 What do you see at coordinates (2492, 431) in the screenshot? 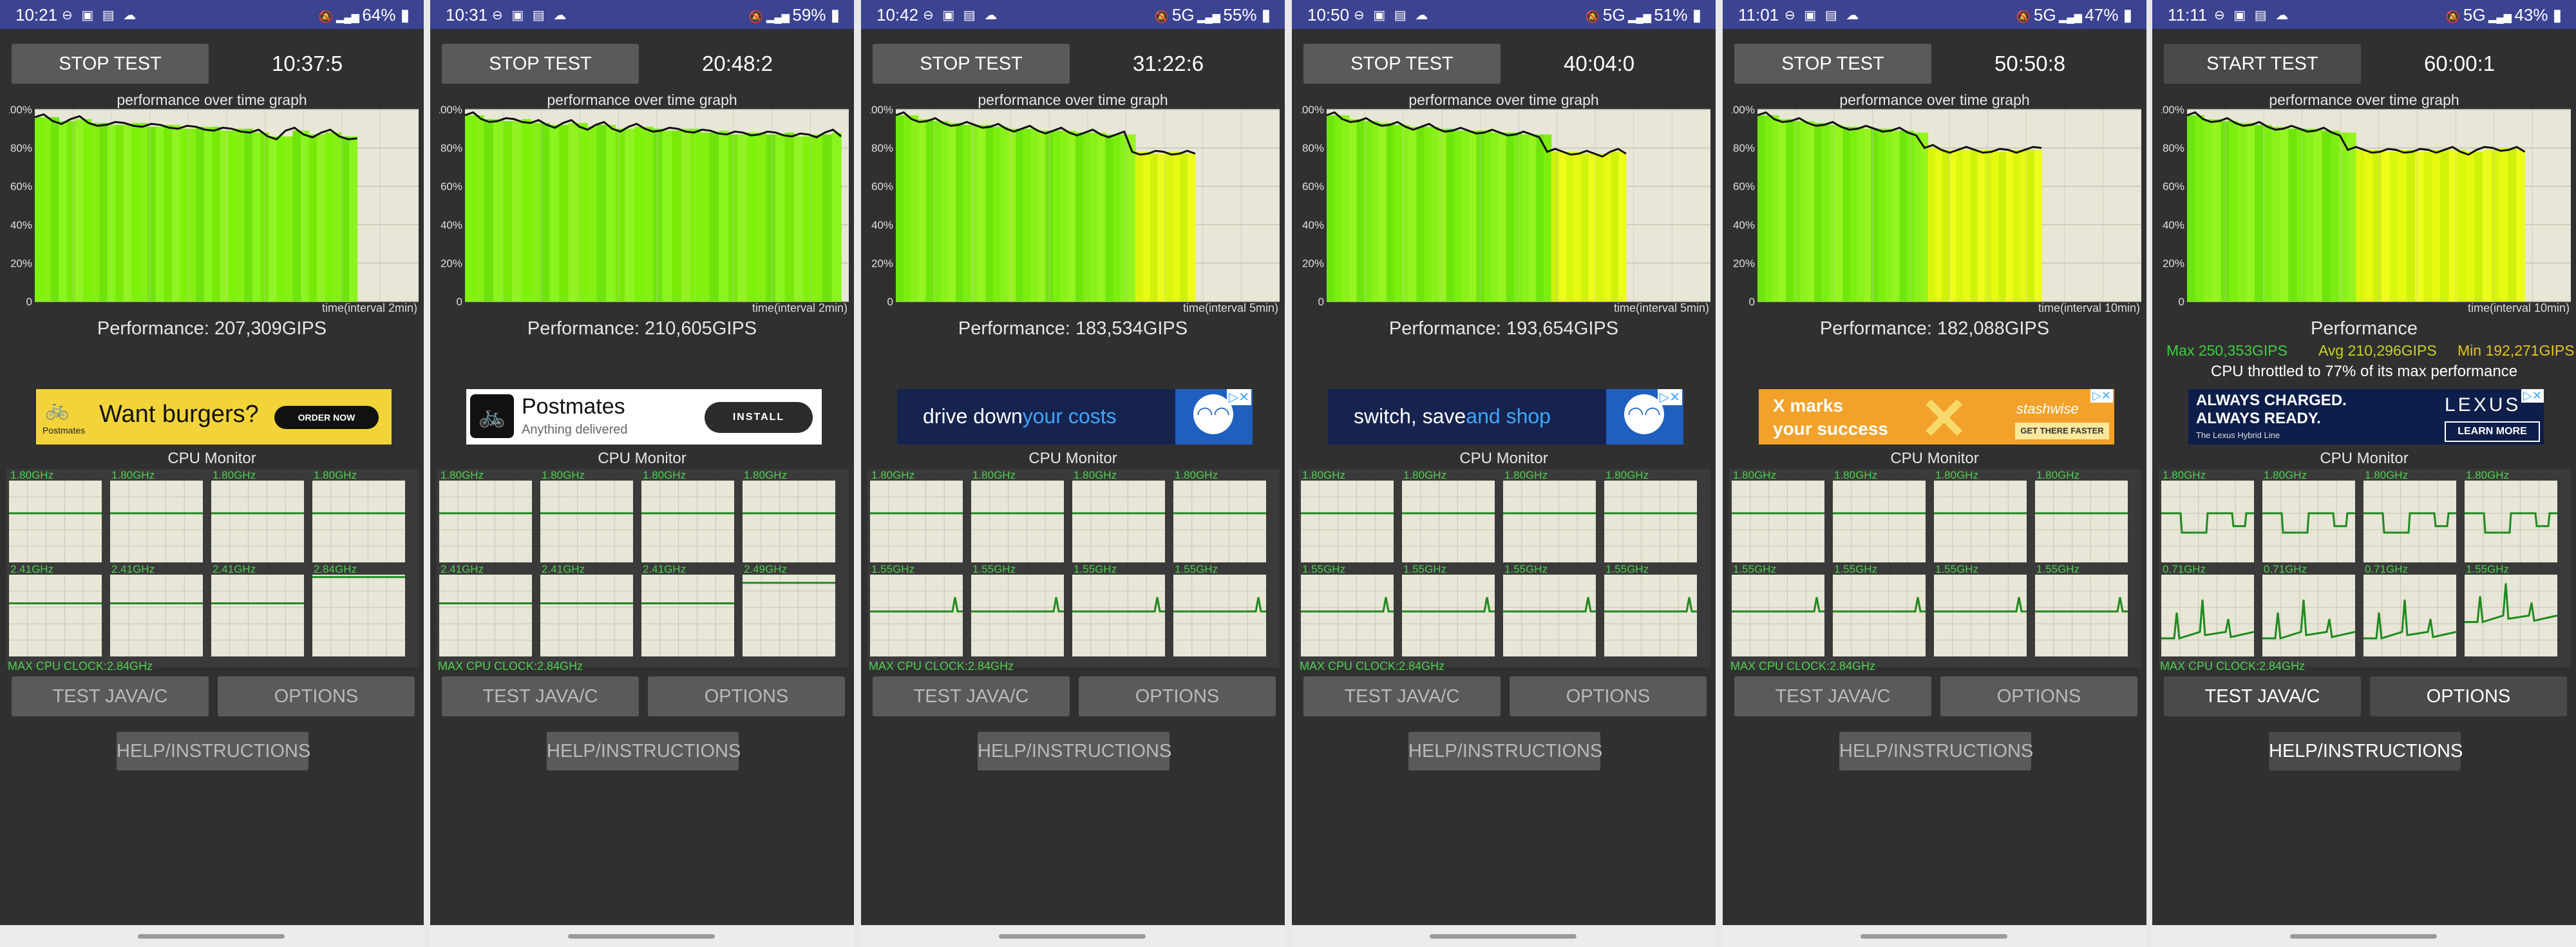
I see `ad-cta-button: LEARN MORE` at bounding box center [2492, 431].